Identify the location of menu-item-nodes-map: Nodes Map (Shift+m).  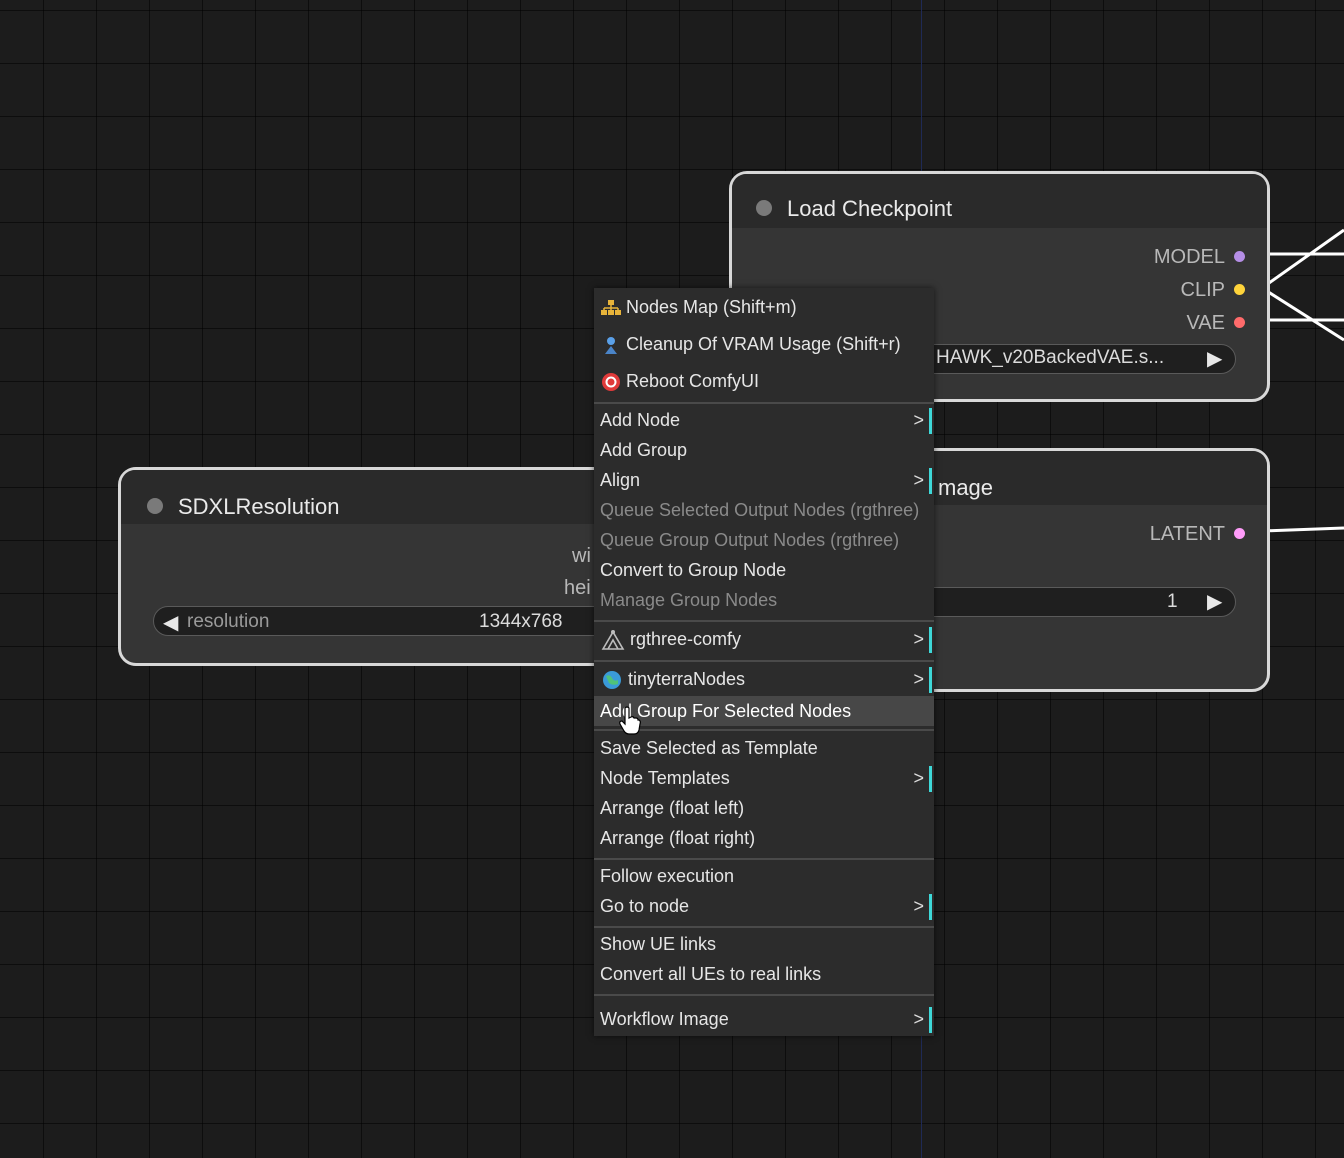
(764, 307).